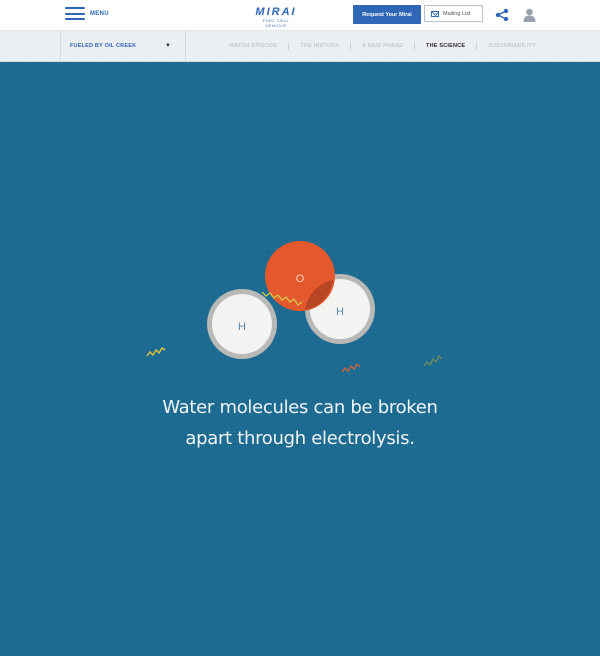 The width and height of the screenshot is (600, 656). Describe the element at coordinates (529, 15) in the screenshot. I see `user-icon` at that location.